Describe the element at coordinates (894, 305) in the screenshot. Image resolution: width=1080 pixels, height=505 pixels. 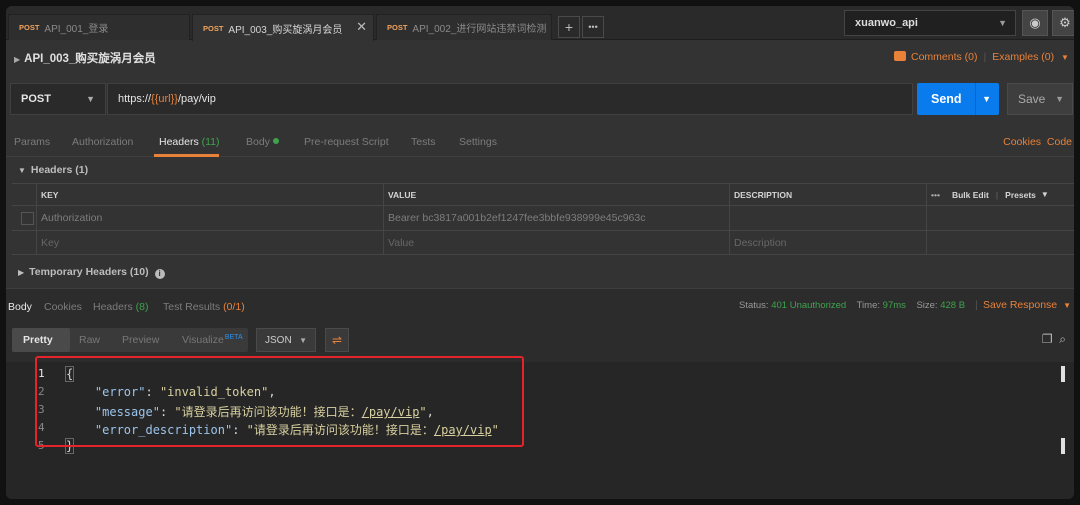
I see `time-value: 97ms` at that location.